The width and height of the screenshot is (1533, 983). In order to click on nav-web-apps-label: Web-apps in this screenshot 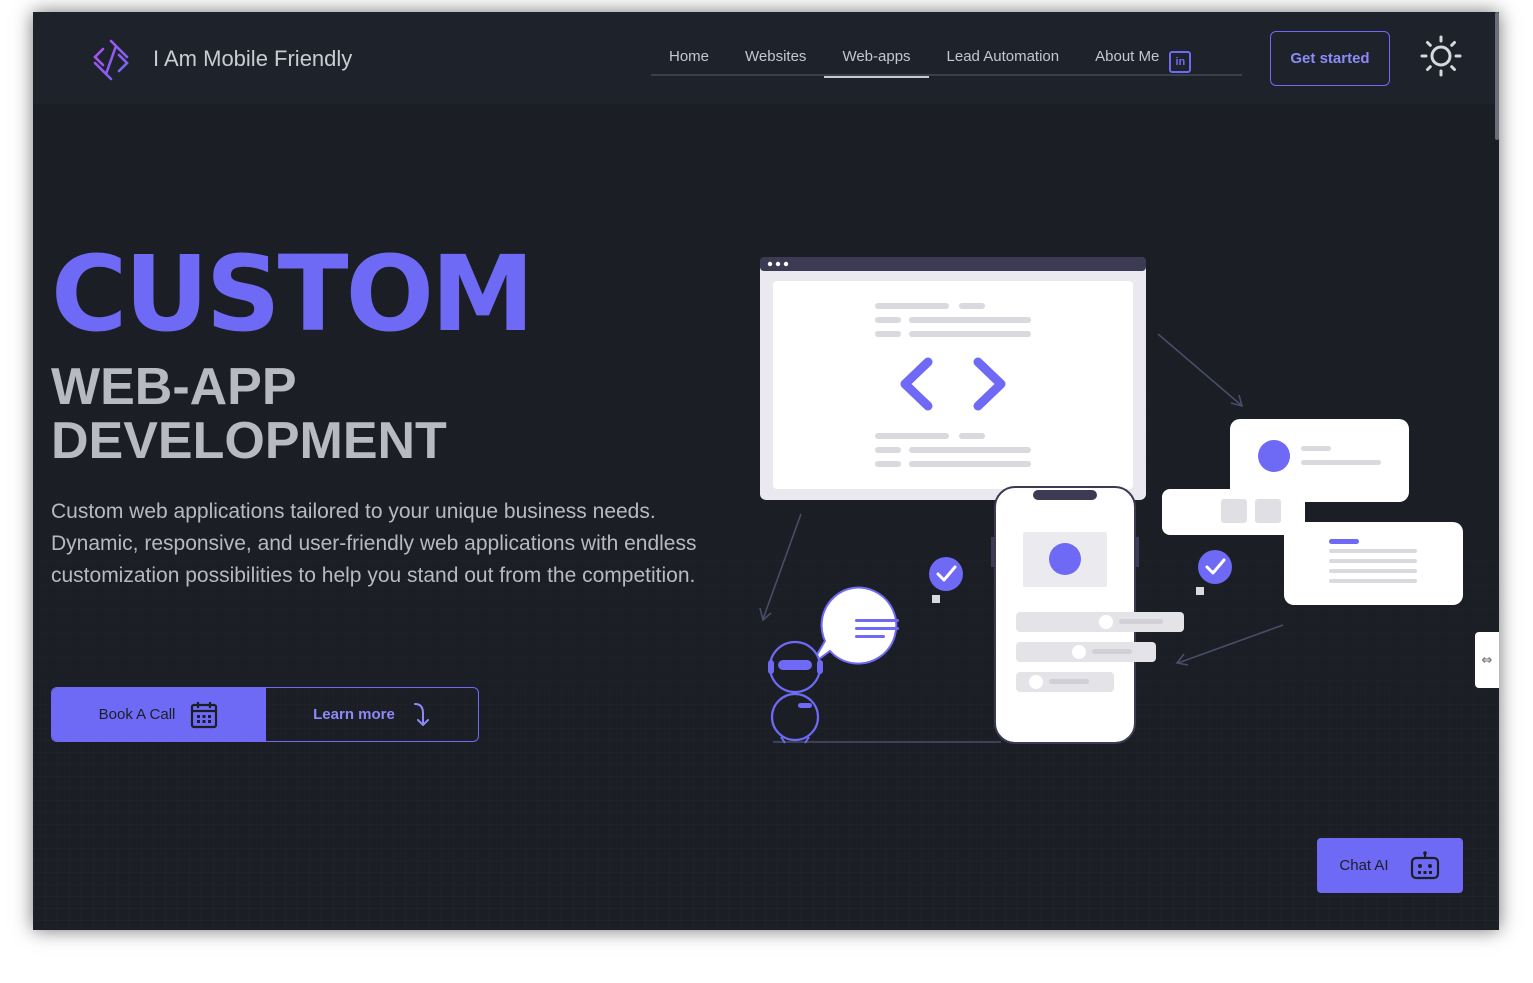, I will do `click(876, 56)`.